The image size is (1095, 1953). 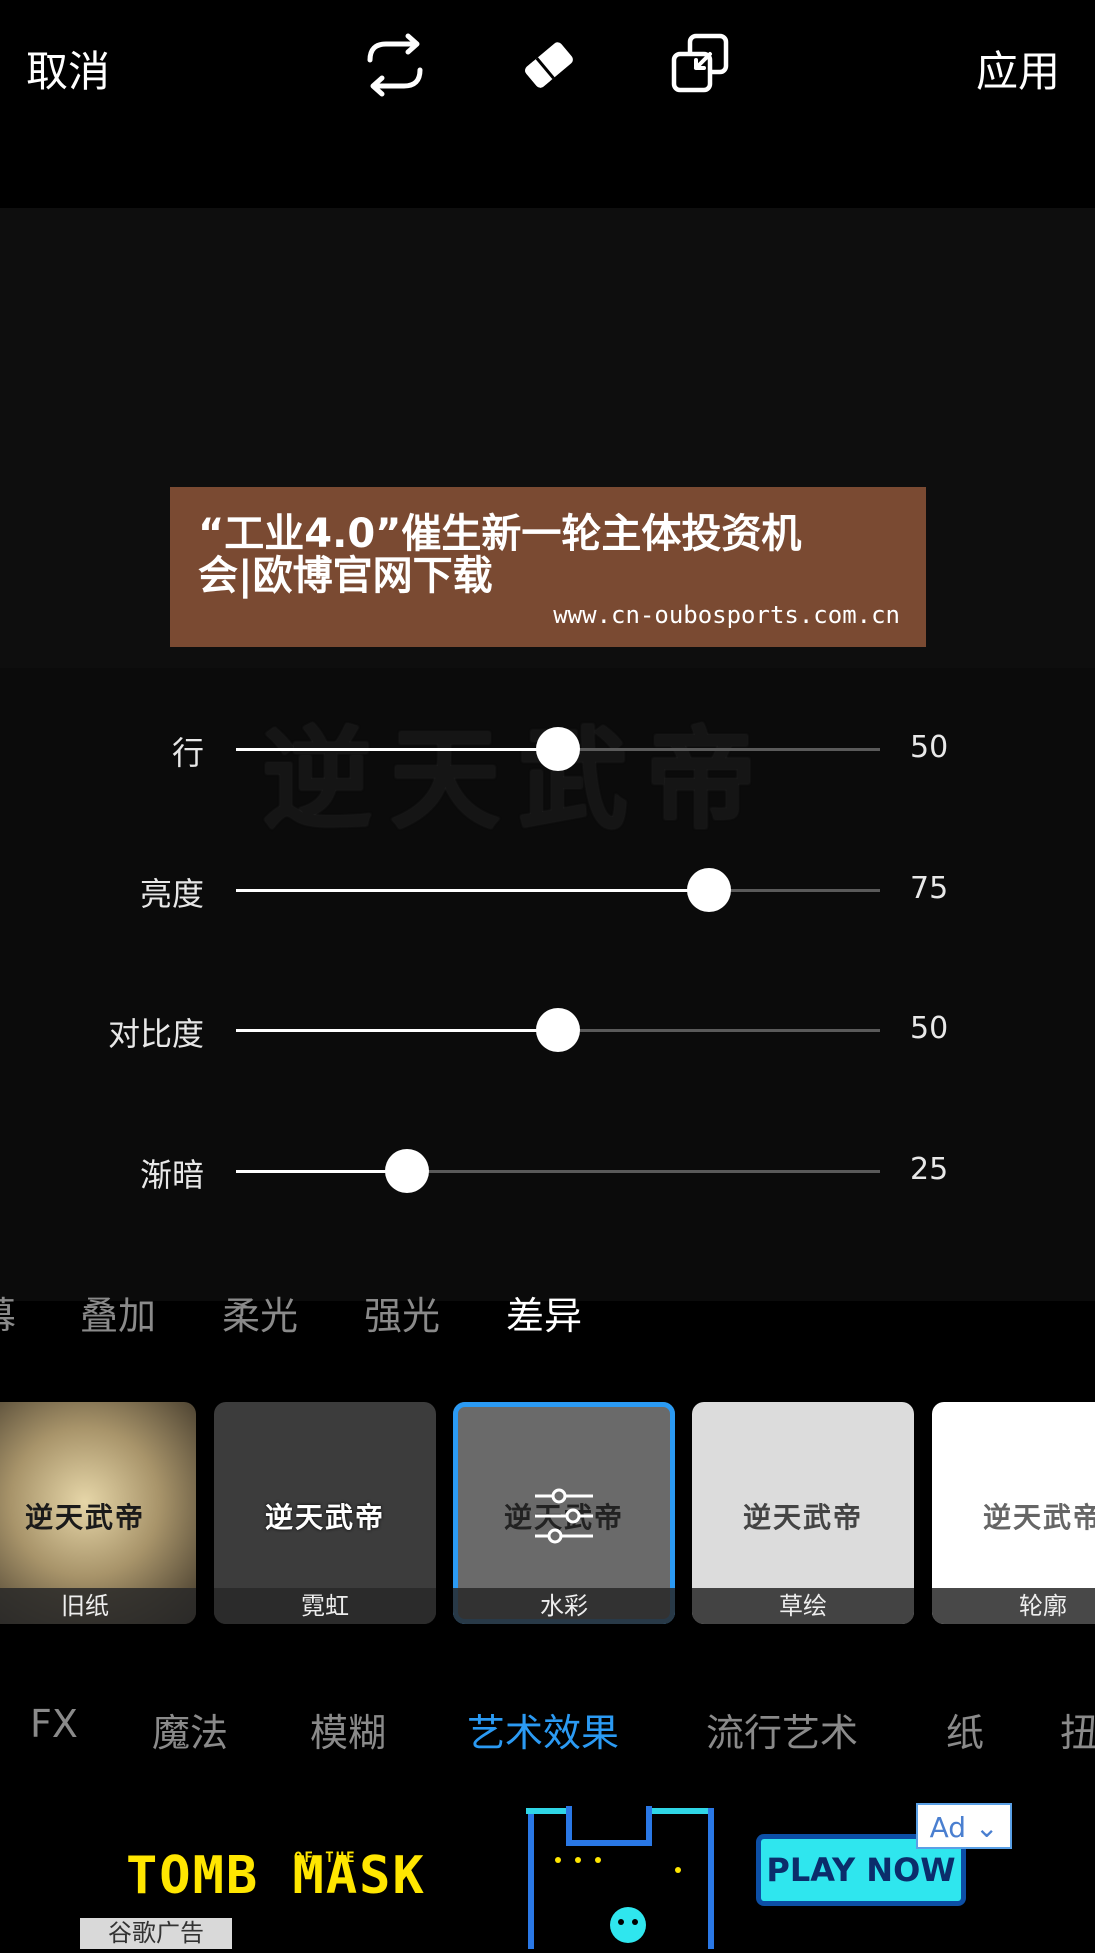 What do you see at coordinates (1013, 1606) in the screenshot?
I see `effect-label: 轮廓` at bounding box center [1013, 1606].